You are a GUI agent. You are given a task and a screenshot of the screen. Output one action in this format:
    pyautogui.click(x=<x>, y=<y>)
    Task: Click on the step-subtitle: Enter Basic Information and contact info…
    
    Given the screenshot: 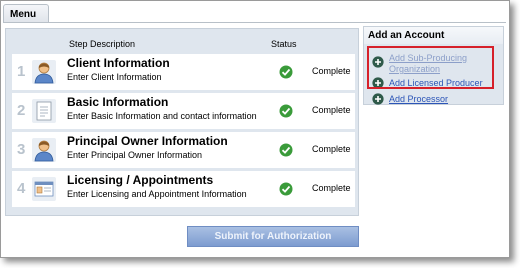 What is the action you would take?
    pyautogui.click(x=162, y=116)
    